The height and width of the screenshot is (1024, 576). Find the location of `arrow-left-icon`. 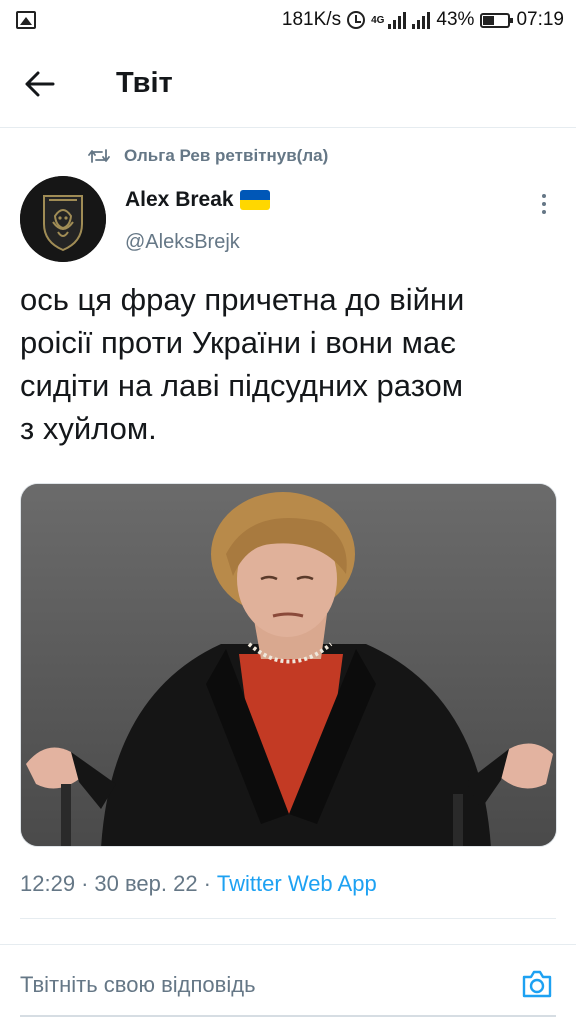

arrow-left-icon is located at coordinates (40, 83).